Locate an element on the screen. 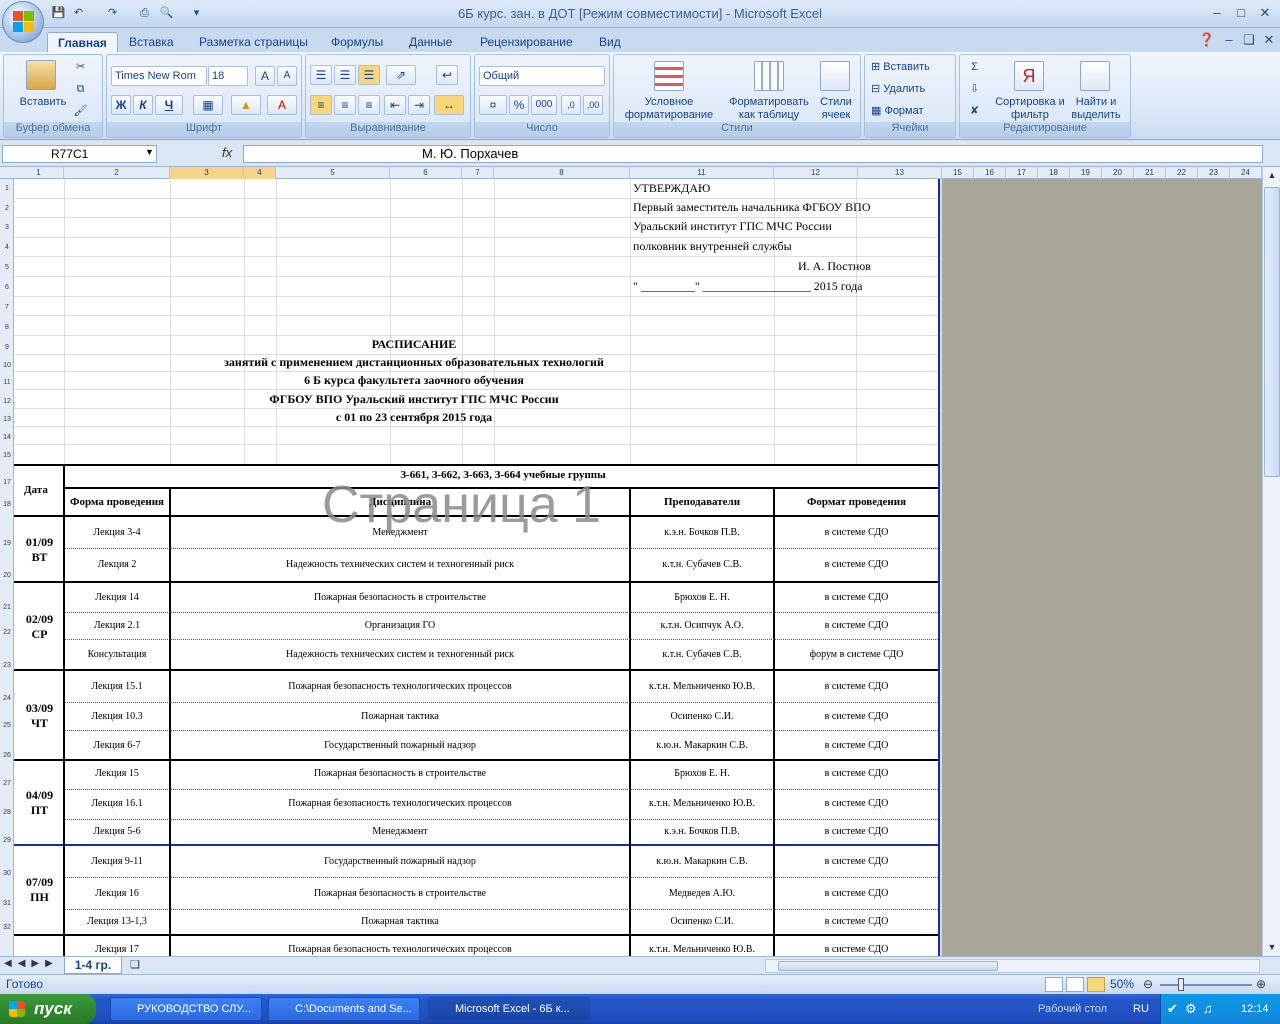  row-header: 3 is located at coordinates (7, 227).